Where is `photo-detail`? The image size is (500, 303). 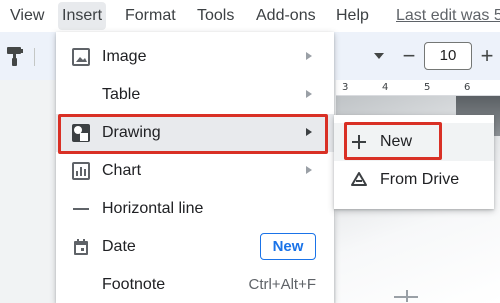
photo-detail is located at coordinates (407, 296).